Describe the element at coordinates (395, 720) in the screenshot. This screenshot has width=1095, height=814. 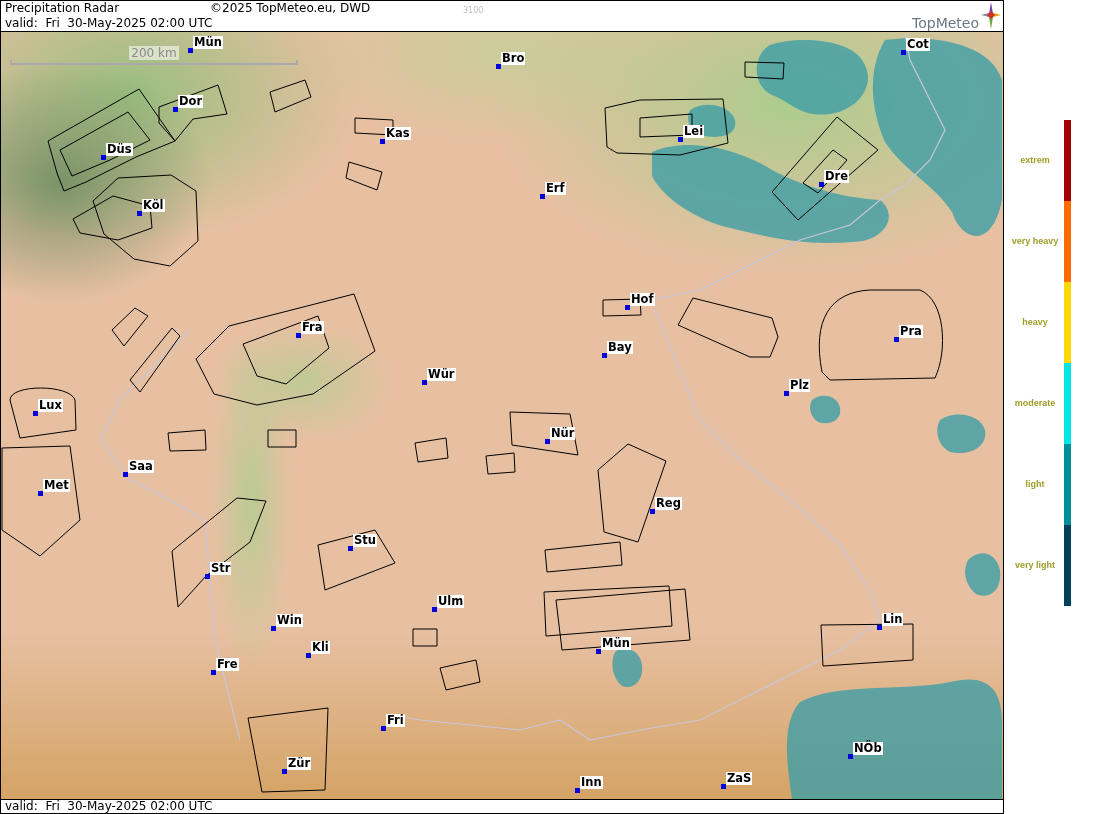
I see `city-label: Fri` at that location.